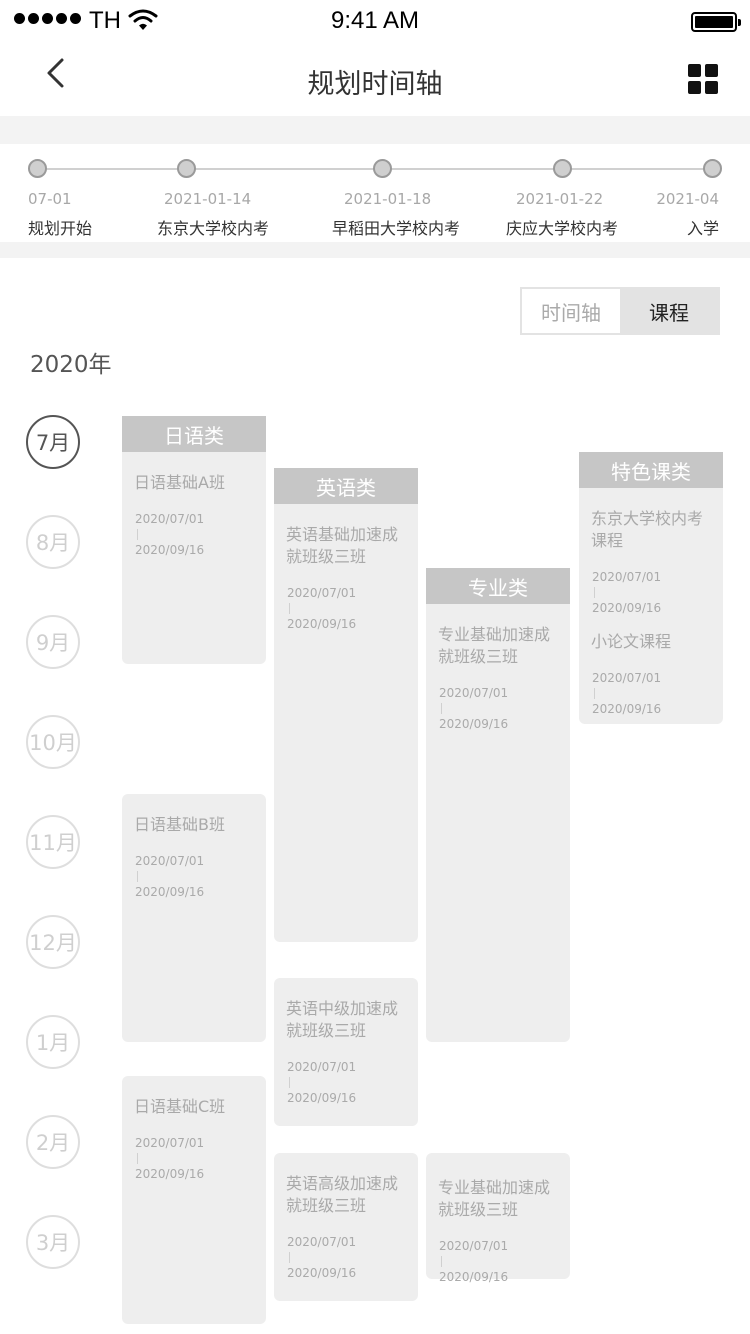  What do you see at coordinates (194, 918) in the screenshot?
I see `course-card: 日语基础B班 2020/07/01 2020/09/16` at bounding box center [194, 918].